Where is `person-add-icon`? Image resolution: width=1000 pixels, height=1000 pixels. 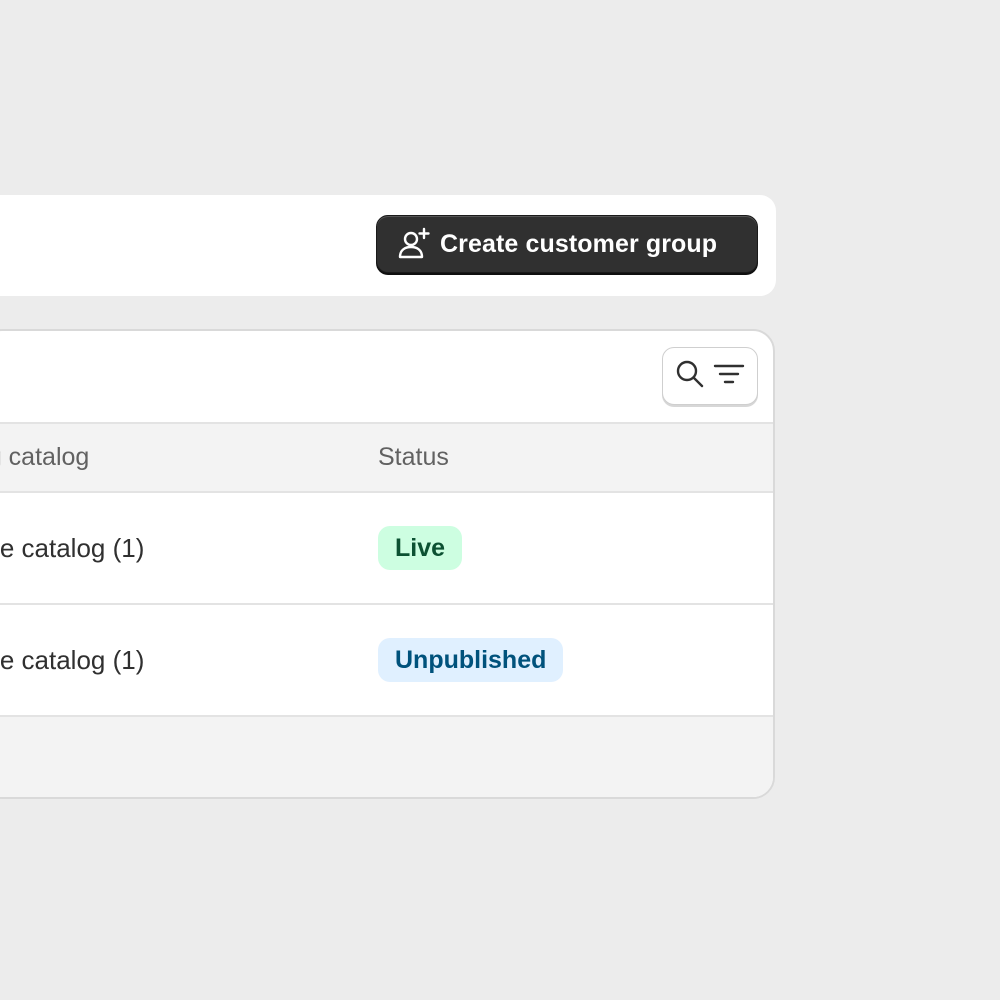
person-add-icon is located at coordinates (414, 244).